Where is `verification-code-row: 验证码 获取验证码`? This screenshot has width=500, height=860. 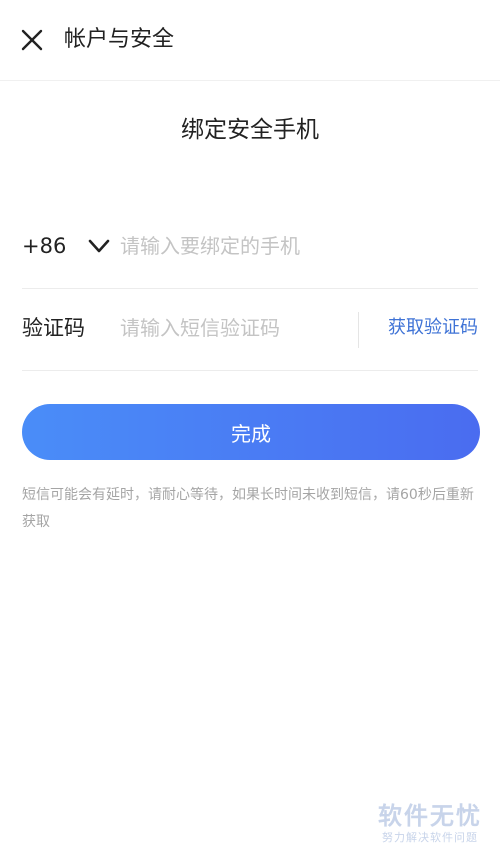
verification-code-row: 验证码 获取验证码 is located at coordinates (250, 329).